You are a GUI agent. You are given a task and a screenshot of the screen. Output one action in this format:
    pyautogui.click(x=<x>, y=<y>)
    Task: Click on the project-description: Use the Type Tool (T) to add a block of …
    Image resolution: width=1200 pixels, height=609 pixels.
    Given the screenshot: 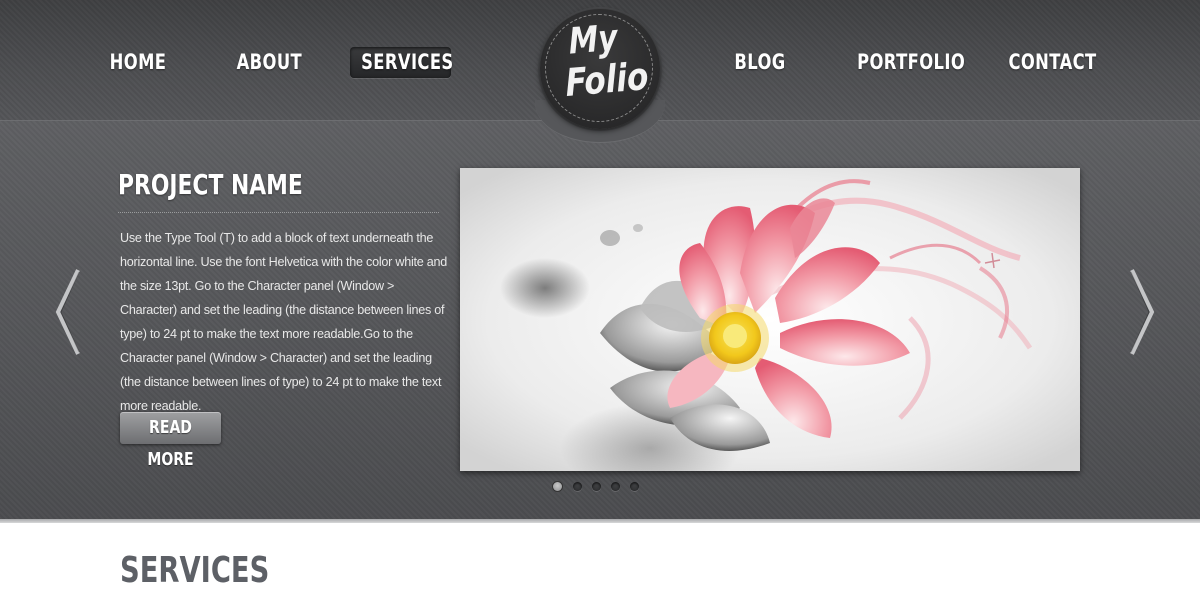 What is the action you would take?
    pyautogui.click(x=284, y=322)
    